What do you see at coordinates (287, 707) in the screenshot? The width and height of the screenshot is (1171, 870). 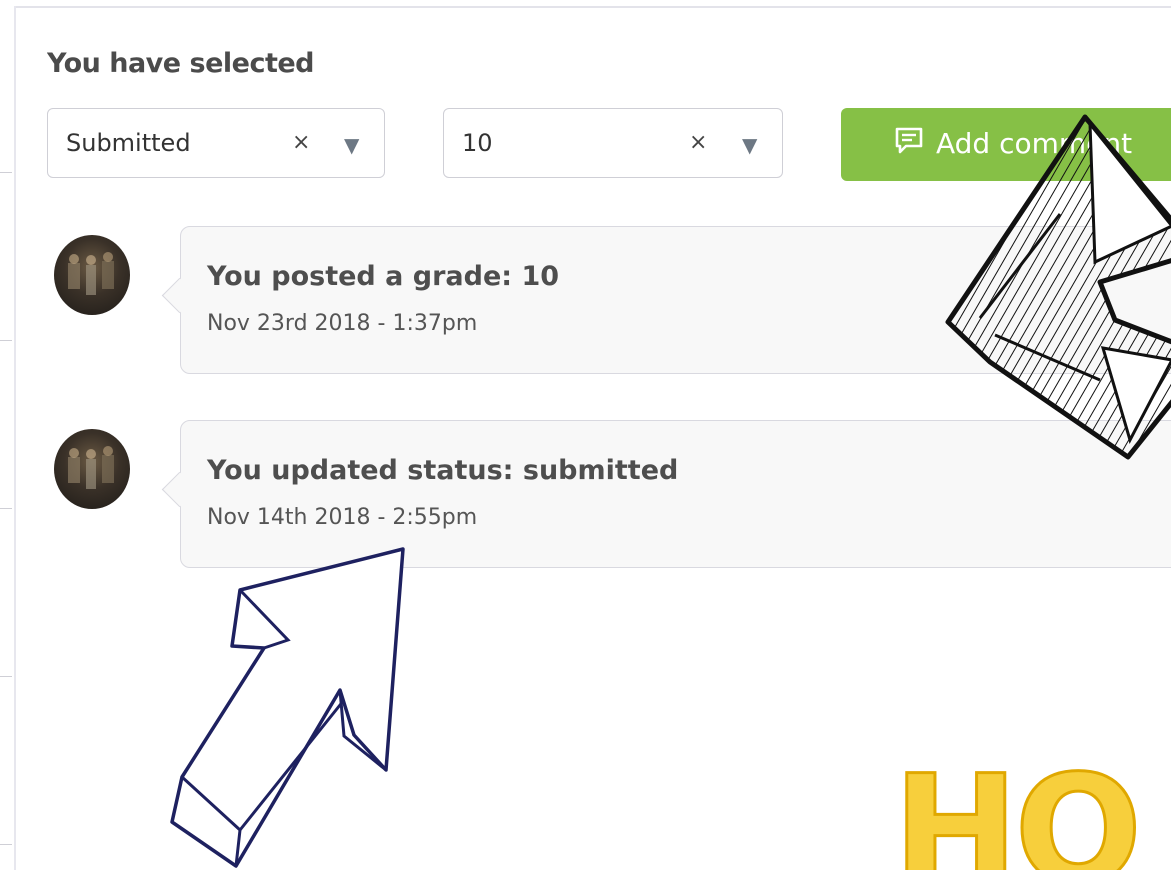 I see `arrow-up-right-icon` at bounding box center [287, 707].